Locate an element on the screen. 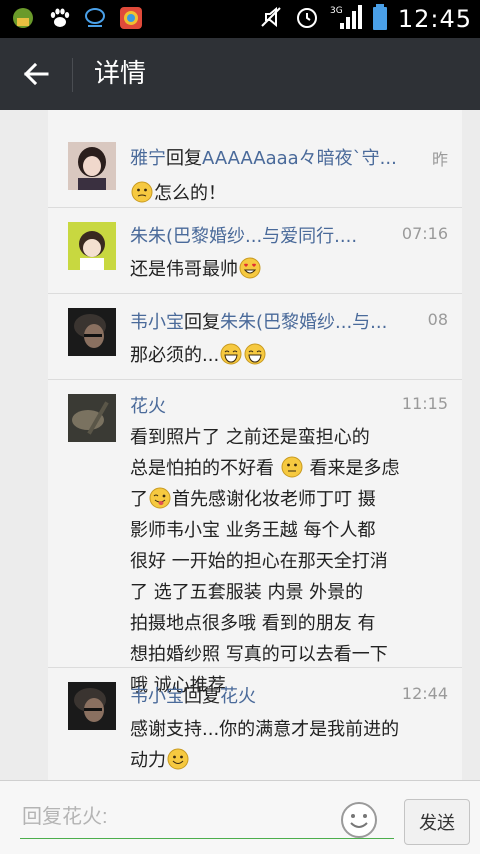 Image resolution: width=480 pixels, height=854 pixels. reply-field is located at coordinates (202, 818).